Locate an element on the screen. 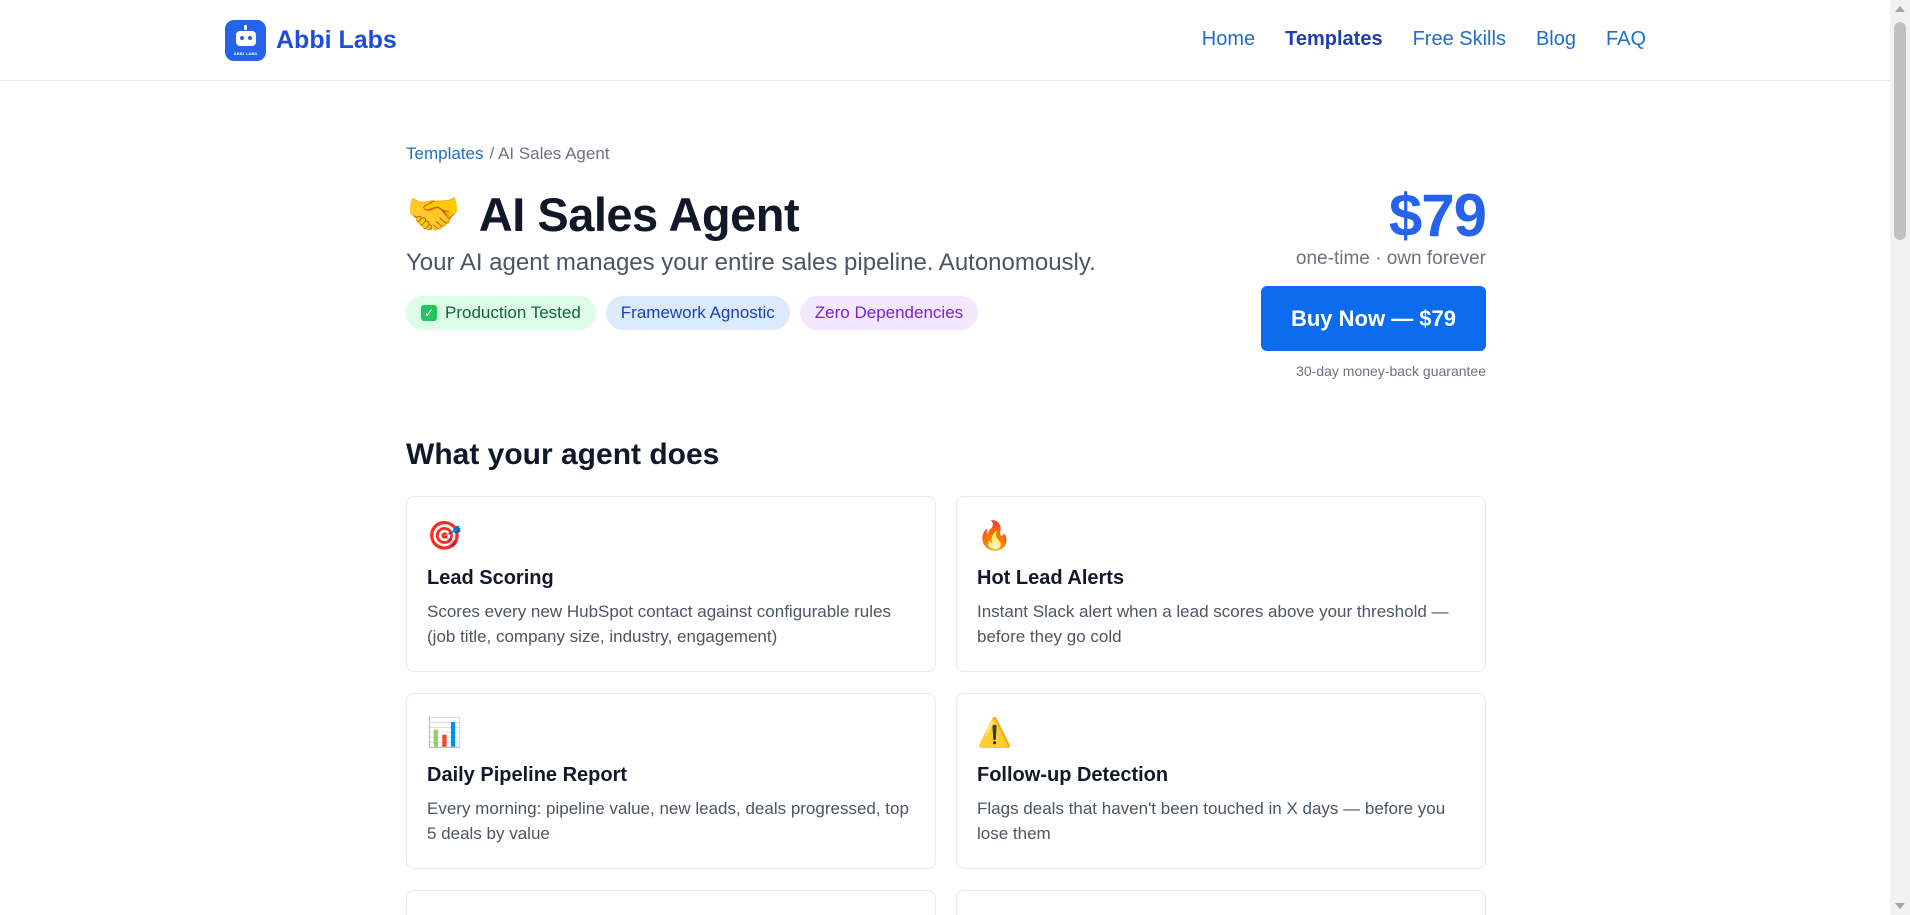 The height and width of the screenshot is (915, 1910). badge-framework-agnostic: Framework Agnostic is located at coordinates (697, 313).